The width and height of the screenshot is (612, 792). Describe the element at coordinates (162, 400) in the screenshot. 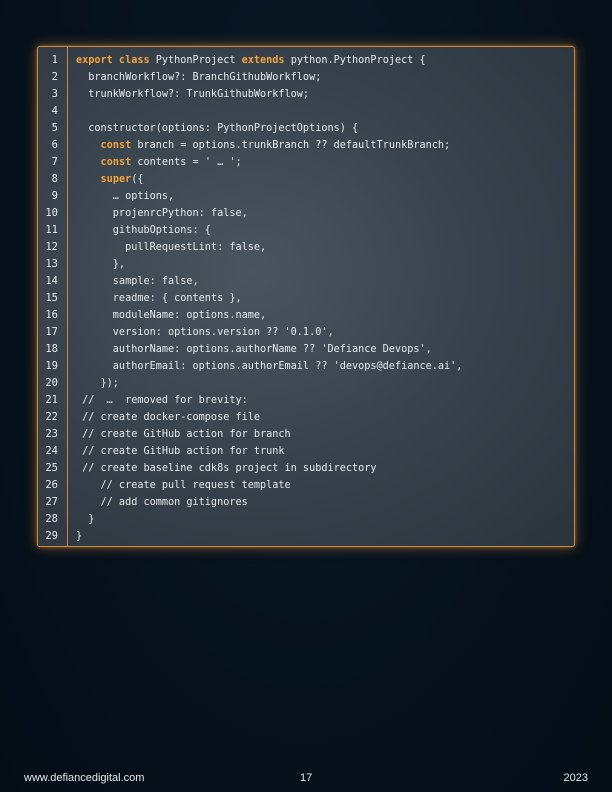

I see `code-text: // … removed for brevity:` at that location.